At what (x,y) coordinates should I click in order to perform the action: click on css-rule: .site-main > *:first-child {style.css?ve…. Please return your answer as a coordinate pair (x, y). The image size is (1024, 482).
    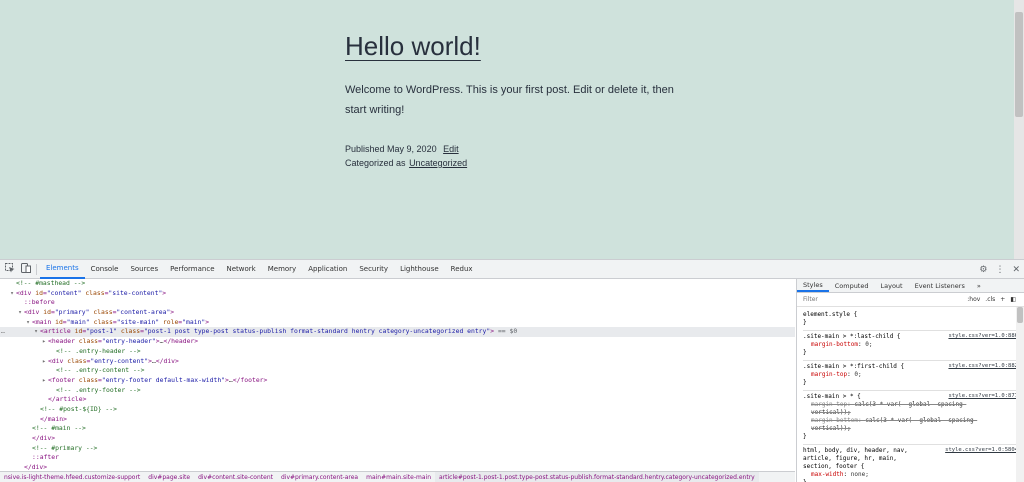
    Looking at the image, I should click on (910, 376).